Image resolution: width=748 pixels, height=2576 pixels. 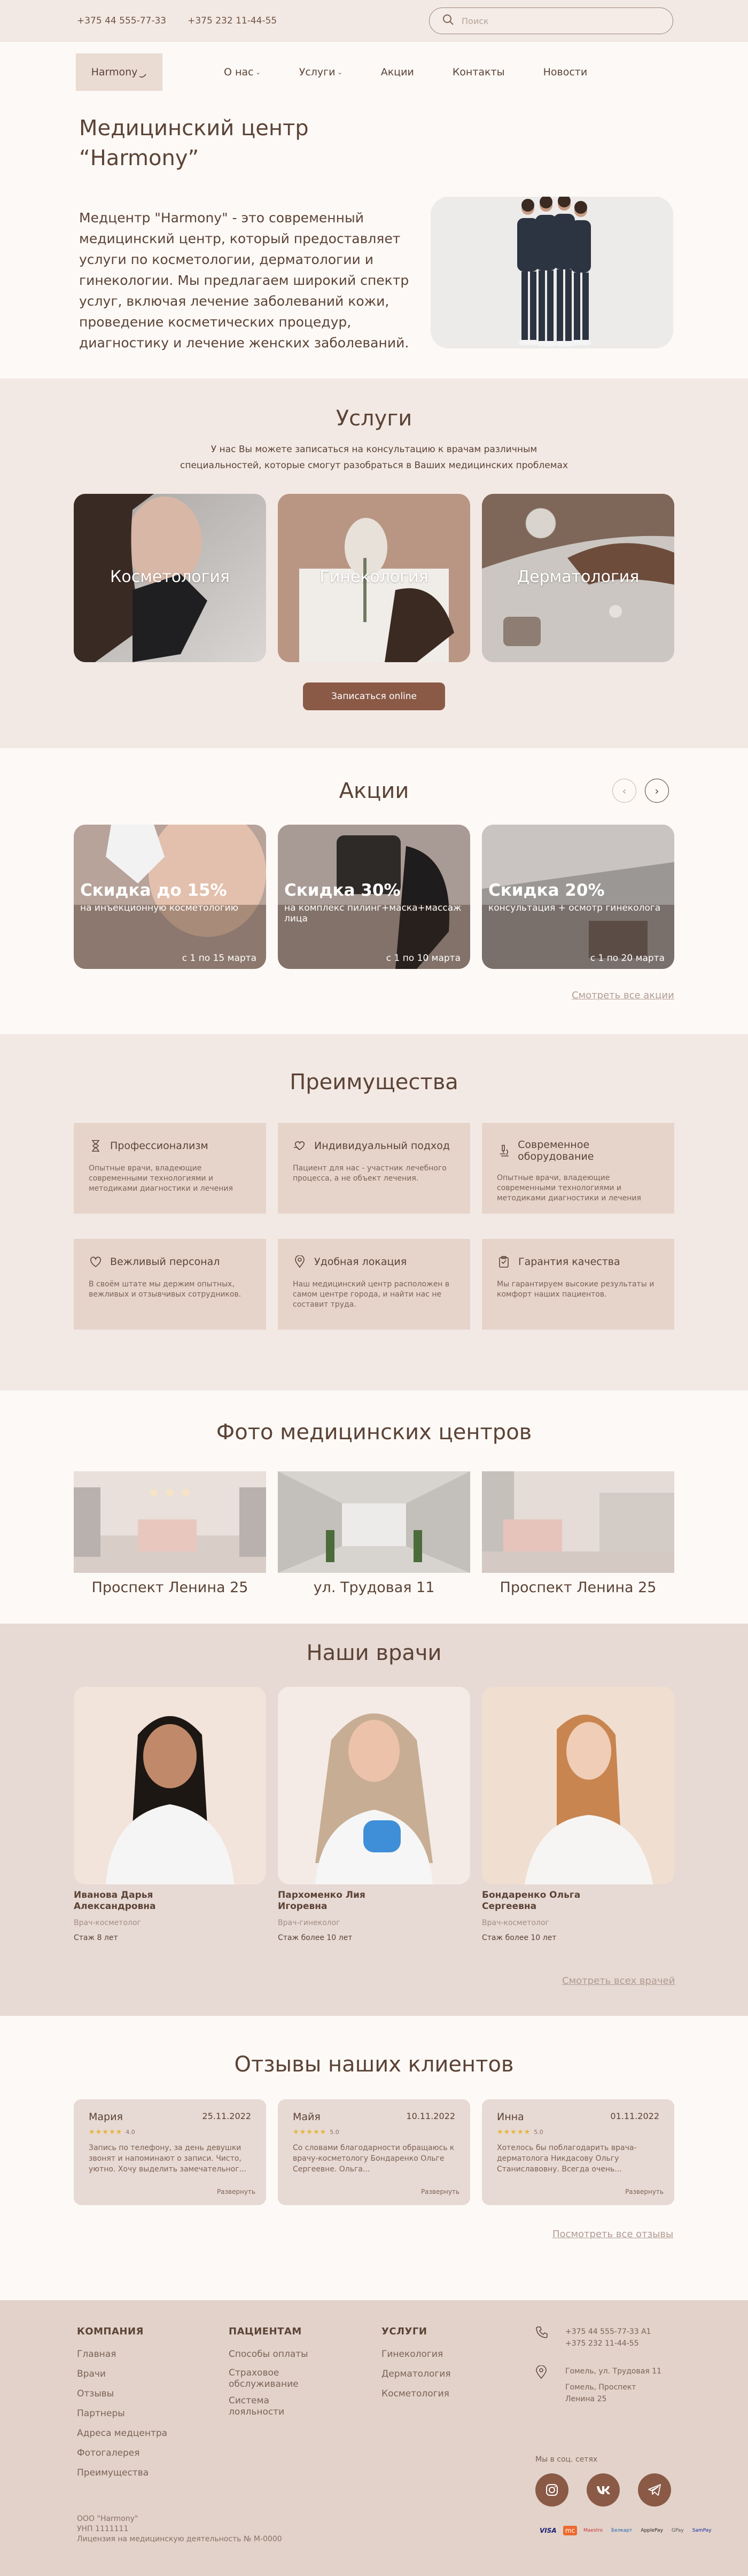 I want to click on nav-item-services: Услуги ⌄, so click(x=320, y=72).